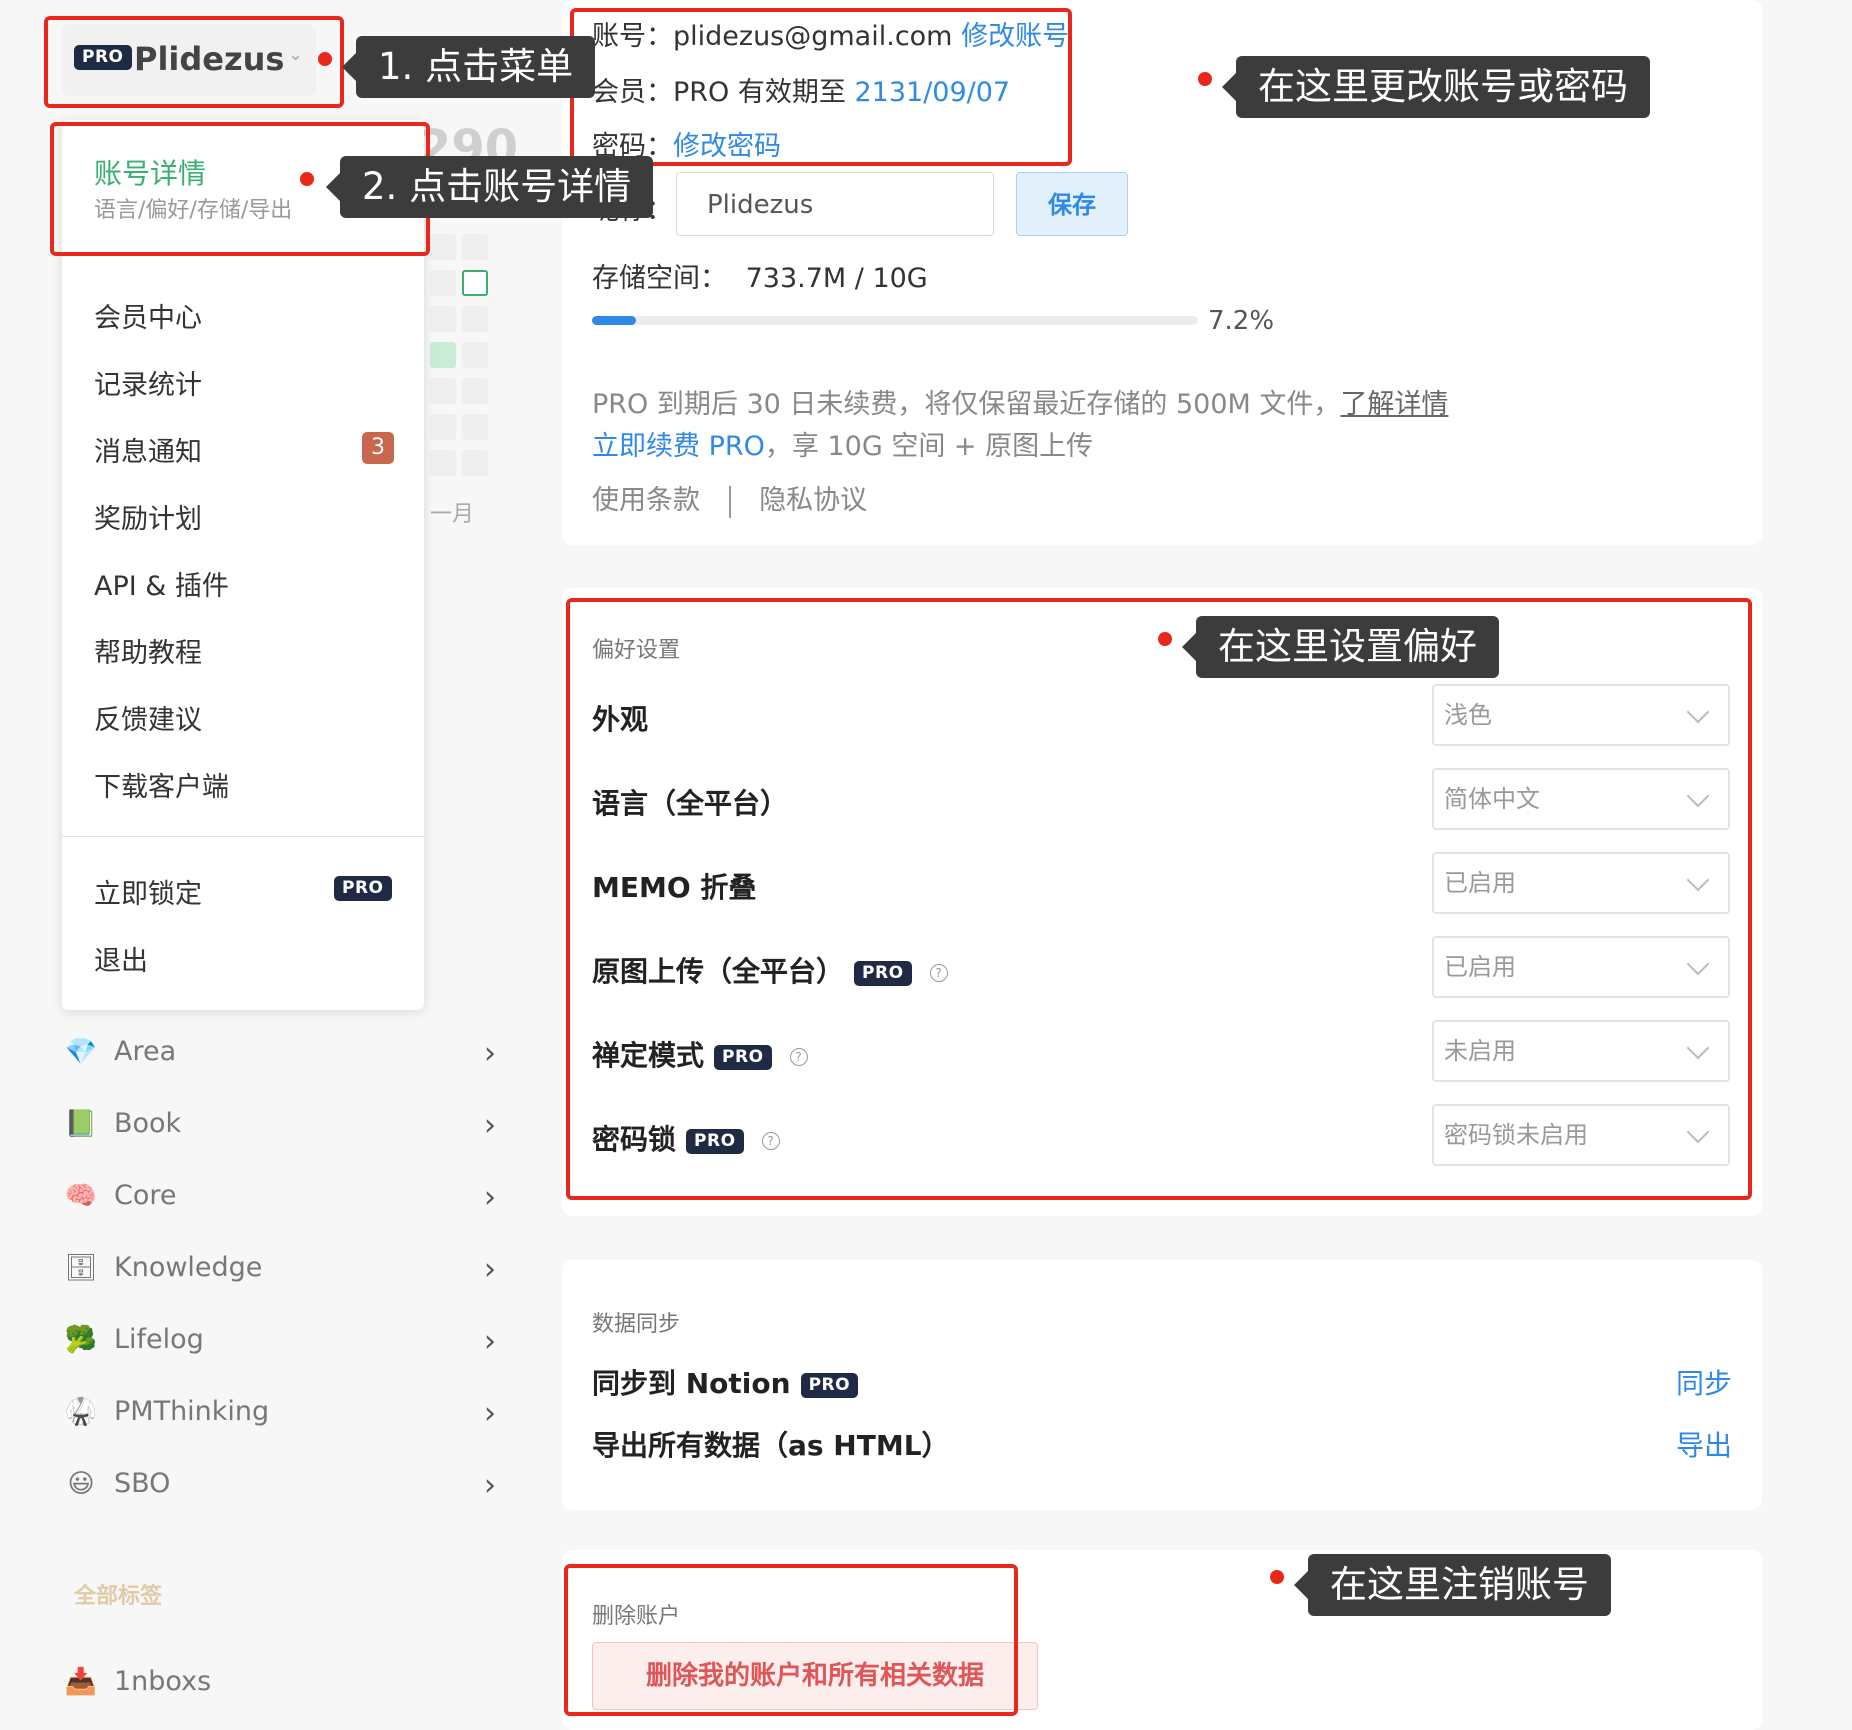 This screenshot has height=1730, width=1852. Describe the element at coordinates (121, 958) in the screenshot. I see `menu-item-logout: 退出` at that location.